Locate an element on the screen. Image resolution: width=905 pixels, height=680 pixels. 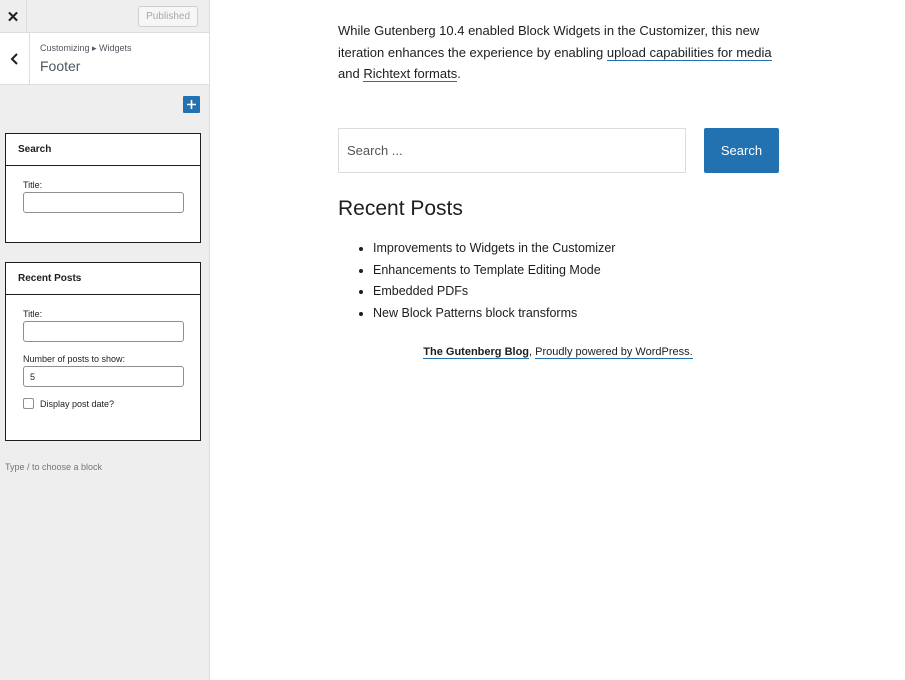
close-customizer-button: ✕ is located at coordinates (13, 16).